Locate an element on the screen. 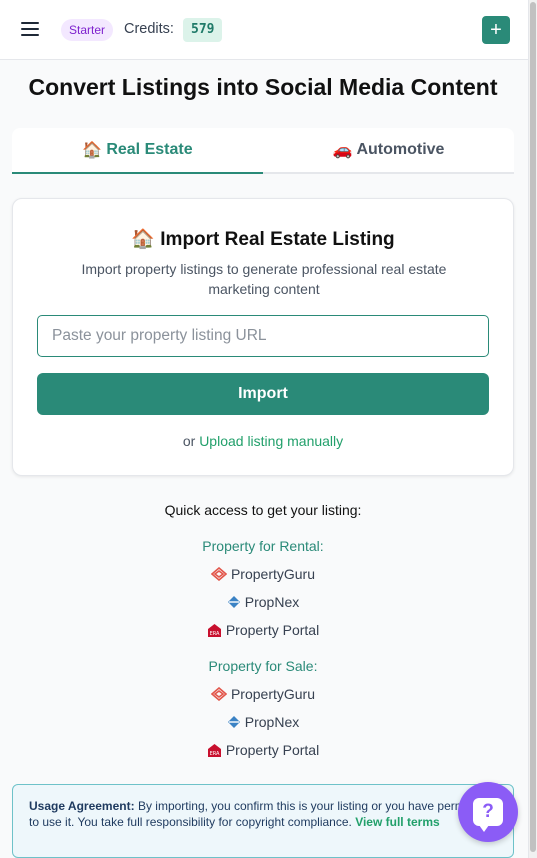 This screenshot has width=537, height=858. alt-prefix: or is located at coordinates (189, 441).